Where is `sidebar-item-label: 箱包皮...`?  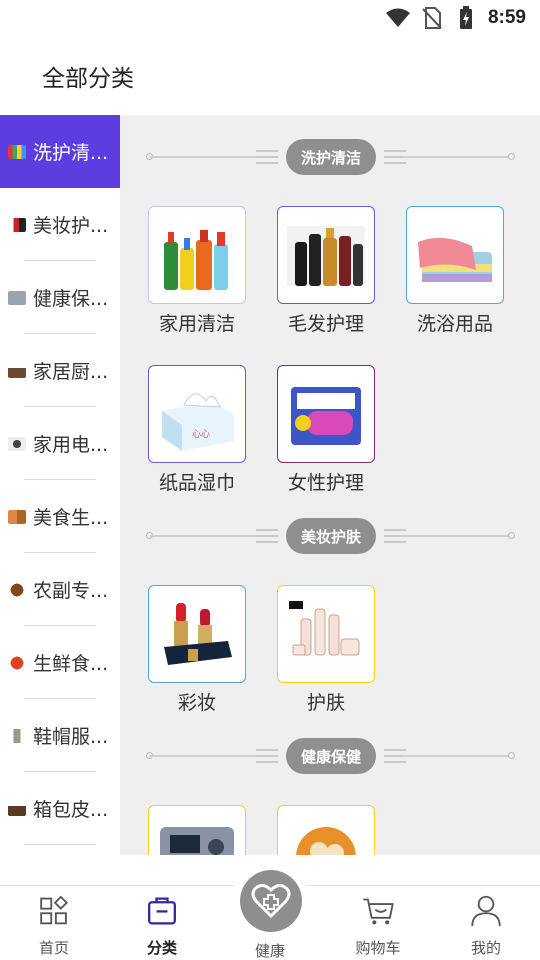
sidebar-item-label: 箱包皮... is located at coordinates (71, 810).